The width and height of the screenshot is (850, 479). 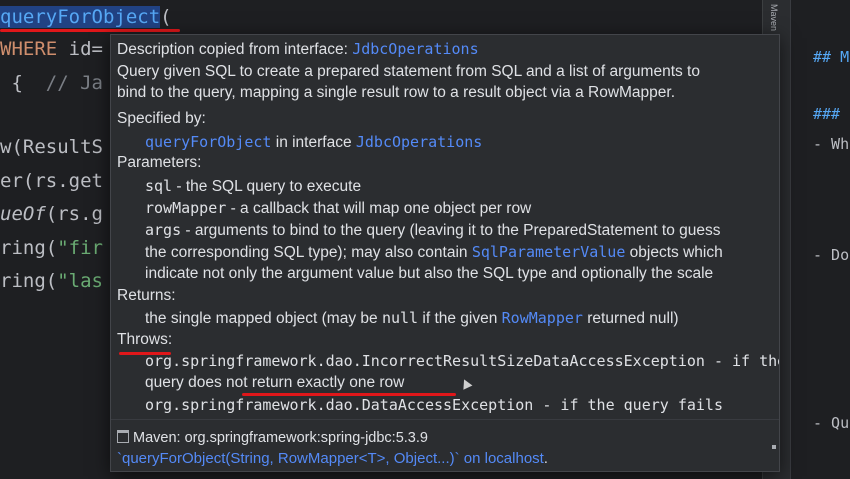 I want to click on code-line-7: ring("fir, so click(x=51, y=248).